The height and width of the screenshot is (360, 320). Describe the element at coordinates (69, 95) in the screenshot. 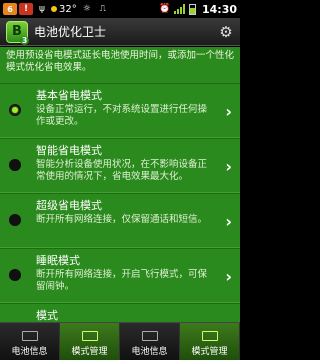

I see `mode-title: 基本省电模式` at that location.